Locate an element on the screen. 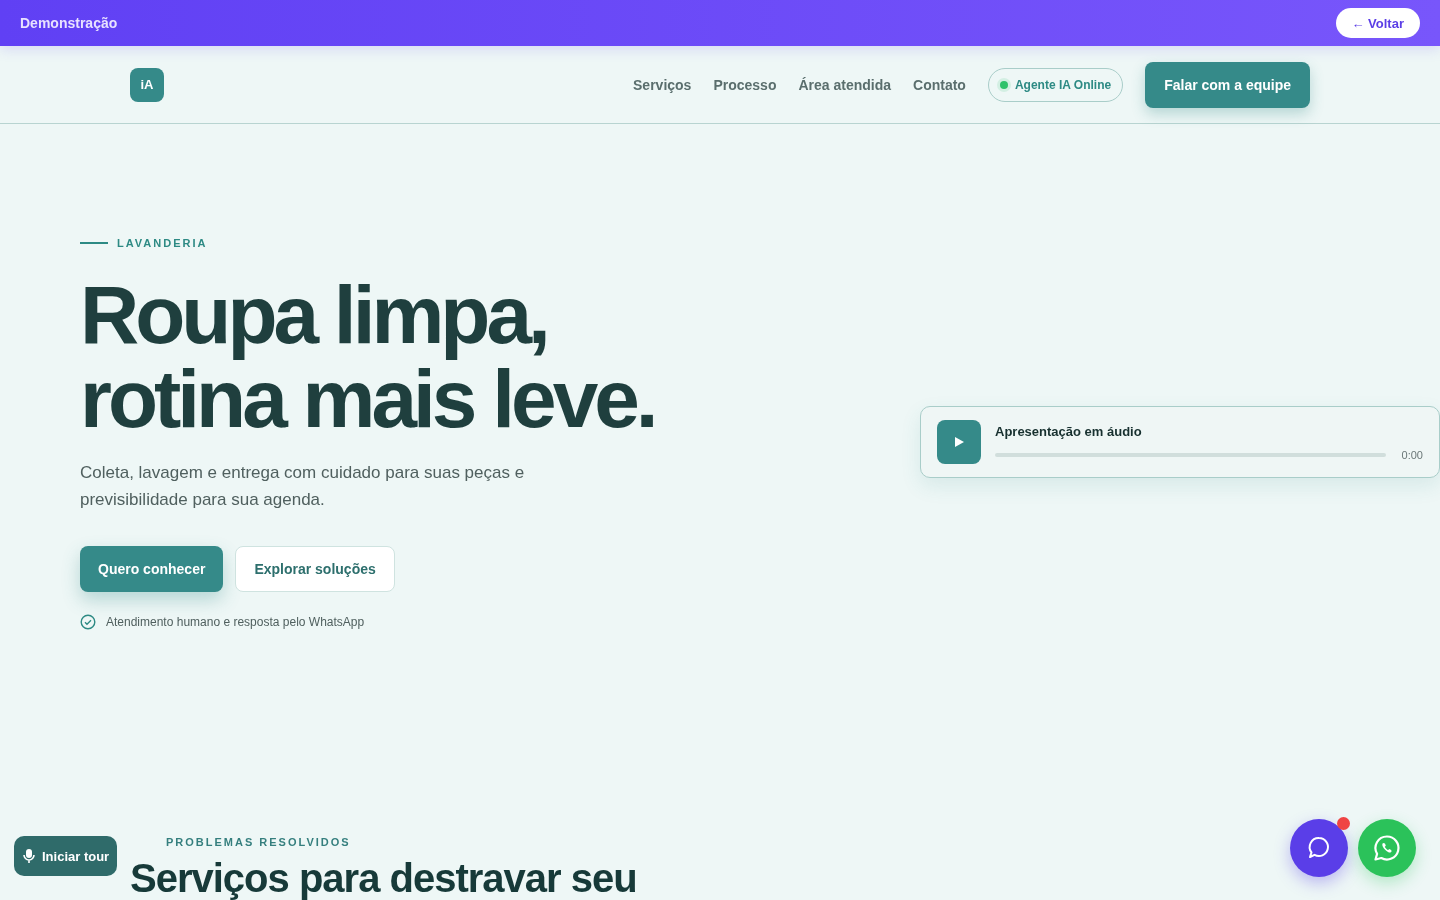 This screenshot has width=1440, height=900. chat-bubble-icon is located at coordinates (1319, 848).